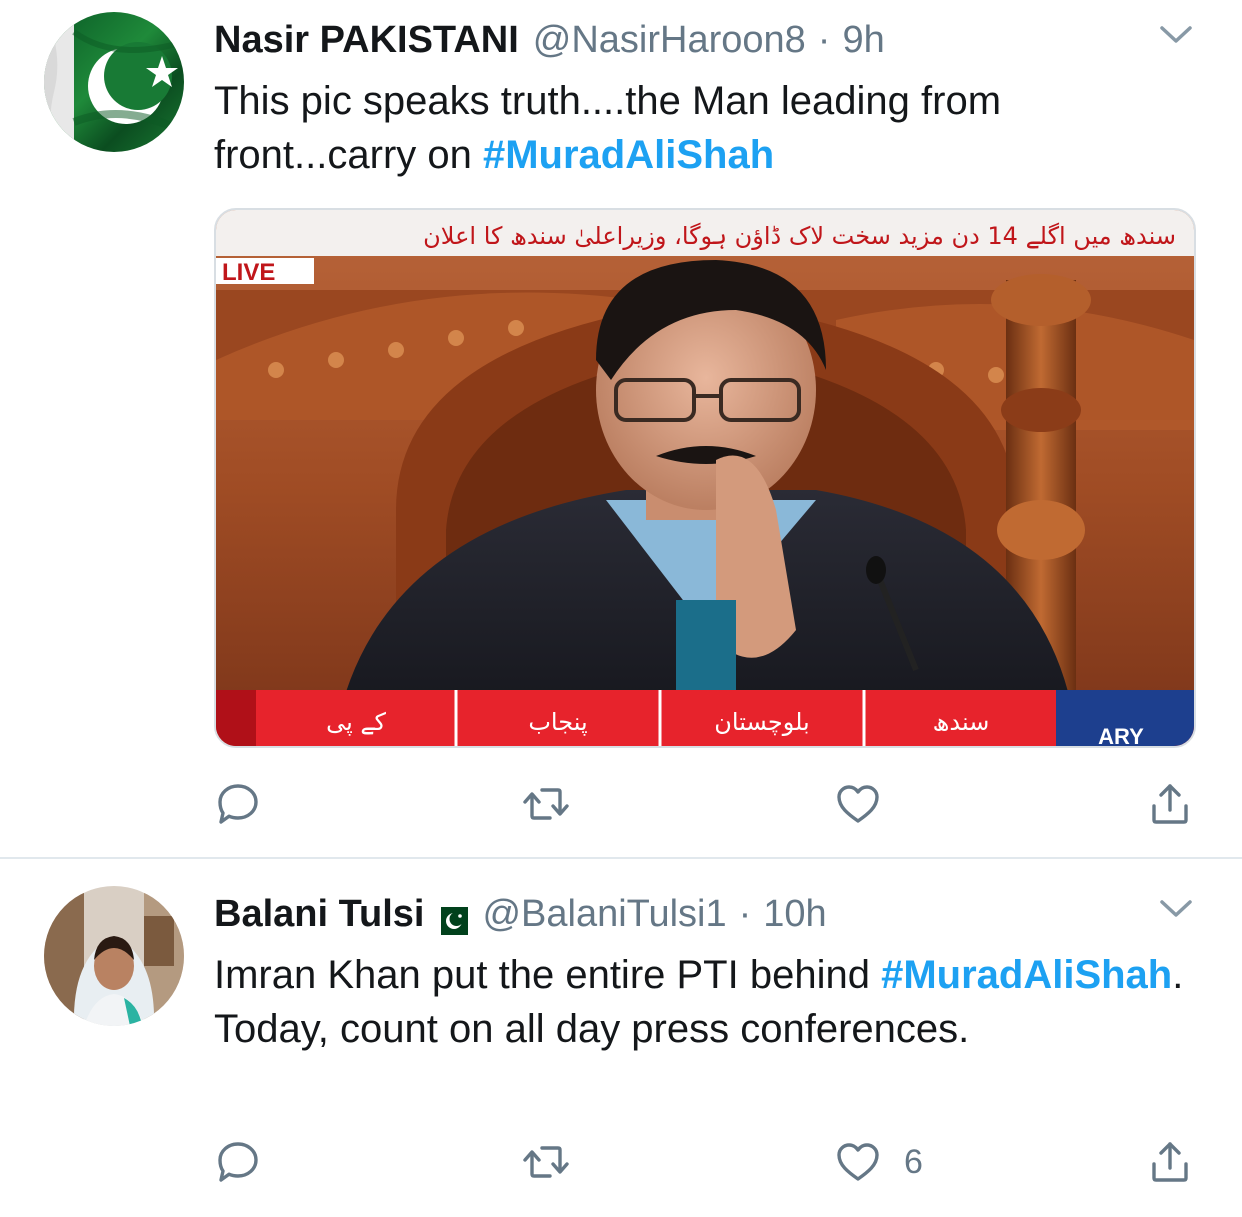  What do you see at coordinates (366, 40) in the screenshot?
I see `display-name: Nasir PAKISTANI` at bounding box center [366, 40].